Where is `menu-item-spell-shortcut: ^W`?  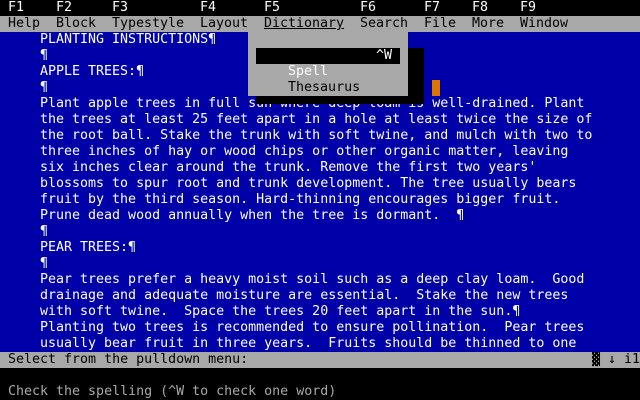 menu-item-spell-shortcut: ^W is located at coordinates (383, 55).